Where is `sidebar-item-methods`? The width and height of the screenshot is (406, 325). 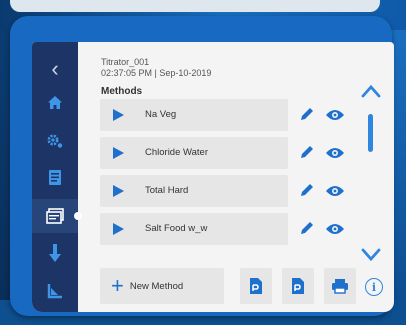 sidebar-item-methods is located at coordinates (57, 216).